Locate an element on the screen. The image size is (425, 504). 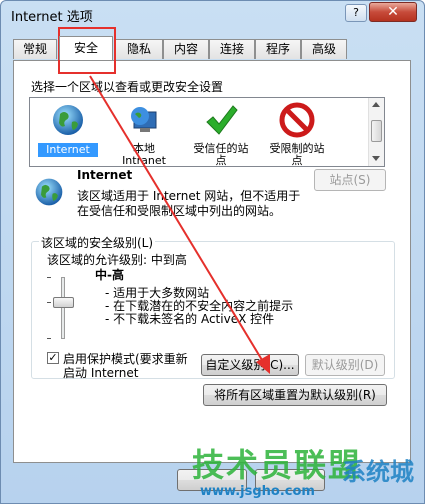
green-check-icon is located at coordinates (222, 120).